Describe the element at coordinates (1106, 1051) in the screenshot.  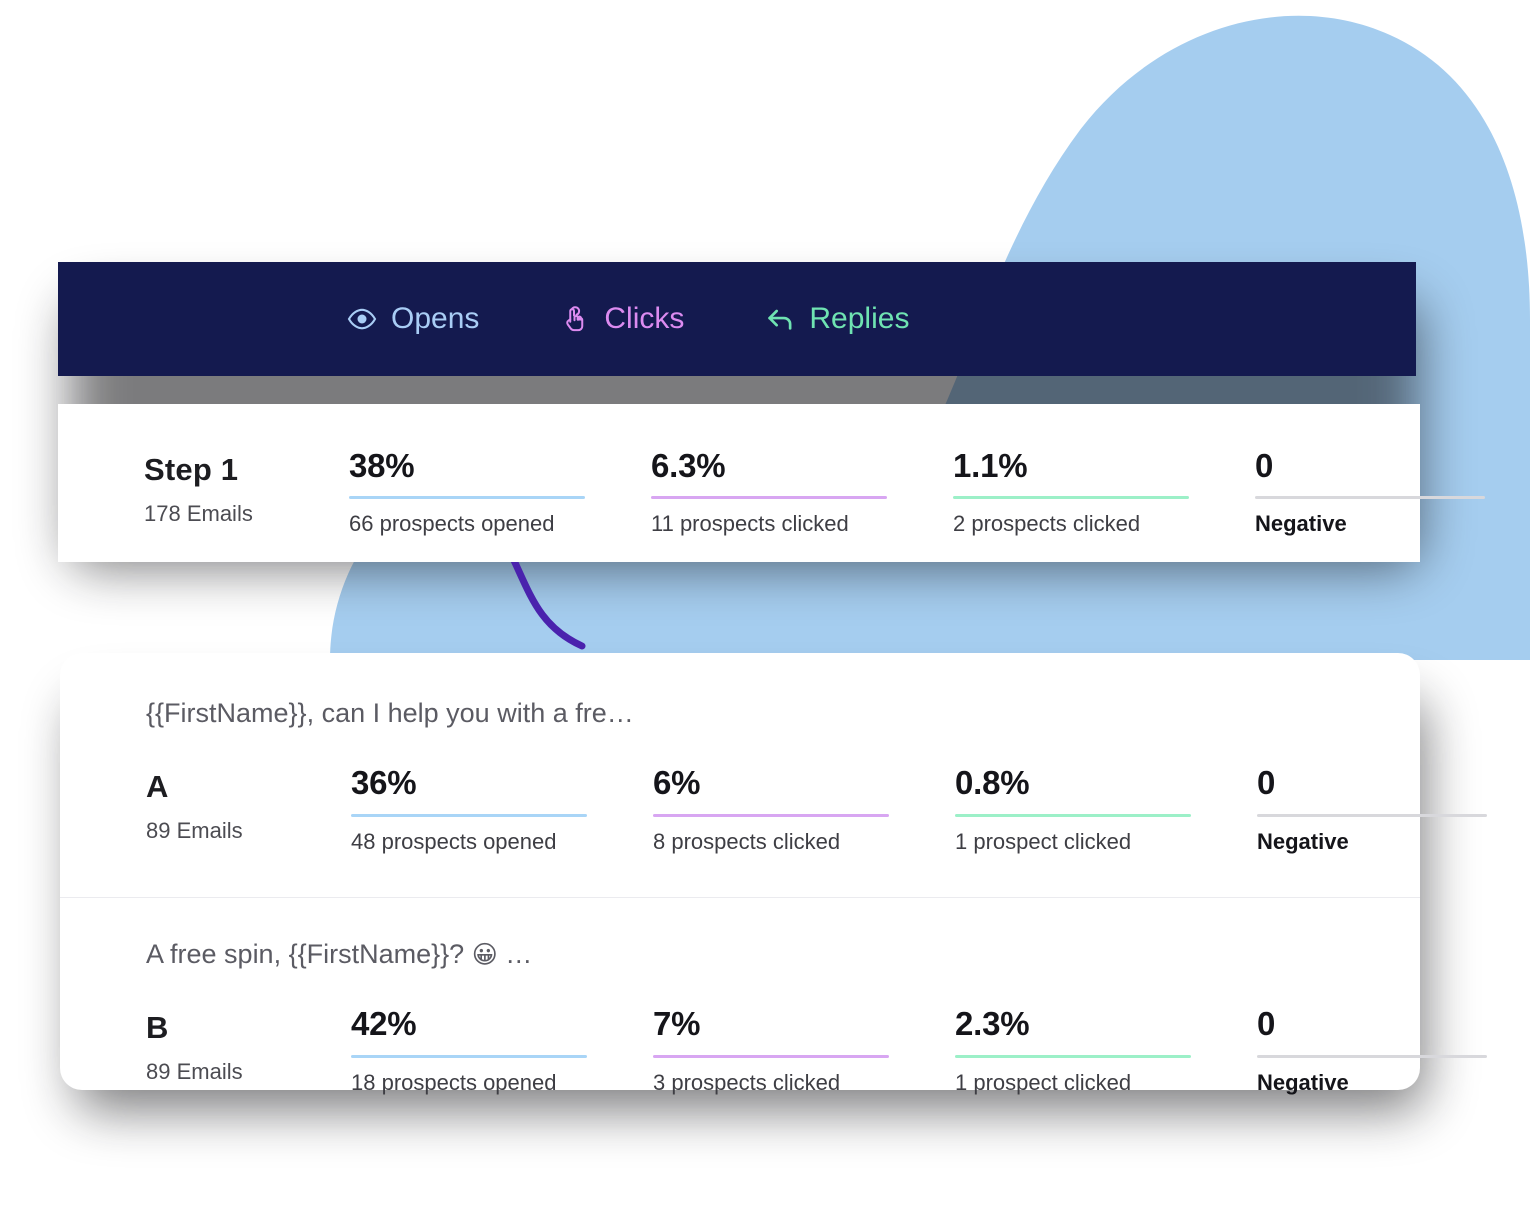
I see `variant-b-metric-replies: 2.3% 1 prospect clicked` at that location.